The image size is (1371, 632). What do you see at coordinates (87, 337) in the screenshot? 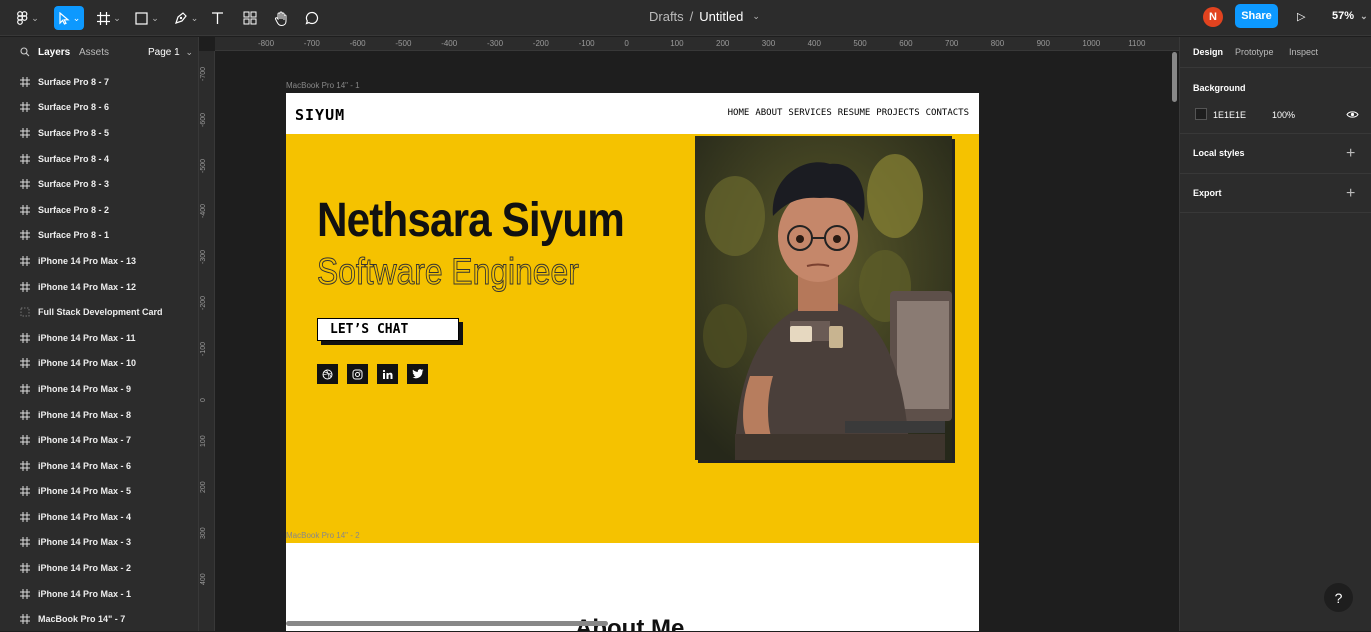
I see `layer-name: iPhone 14 Pro Max - 11` at bounding box center [87, 337].